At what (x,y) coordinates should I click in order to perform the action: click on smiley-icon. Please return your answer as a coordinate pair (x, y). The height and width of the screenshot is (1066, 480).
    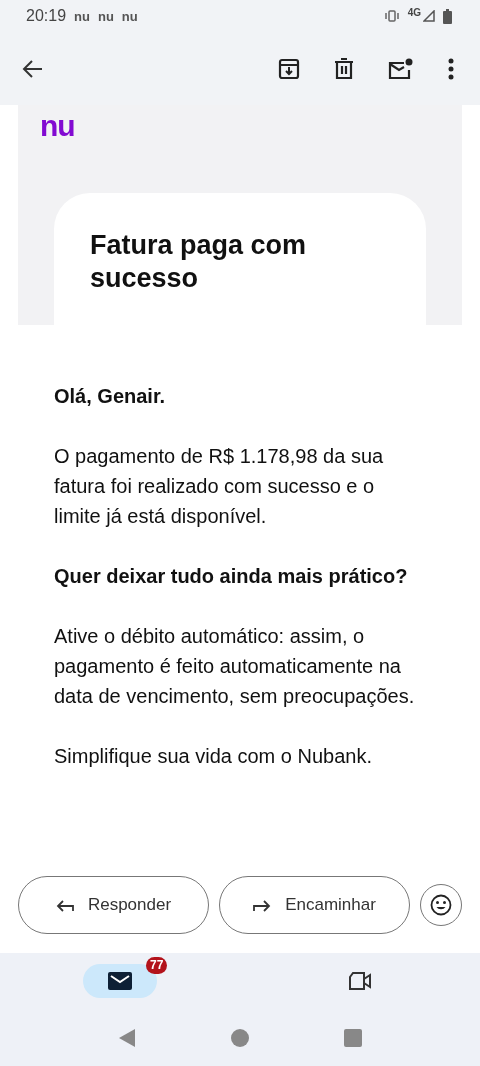
    Looking at the image, I should click on (441, 905).